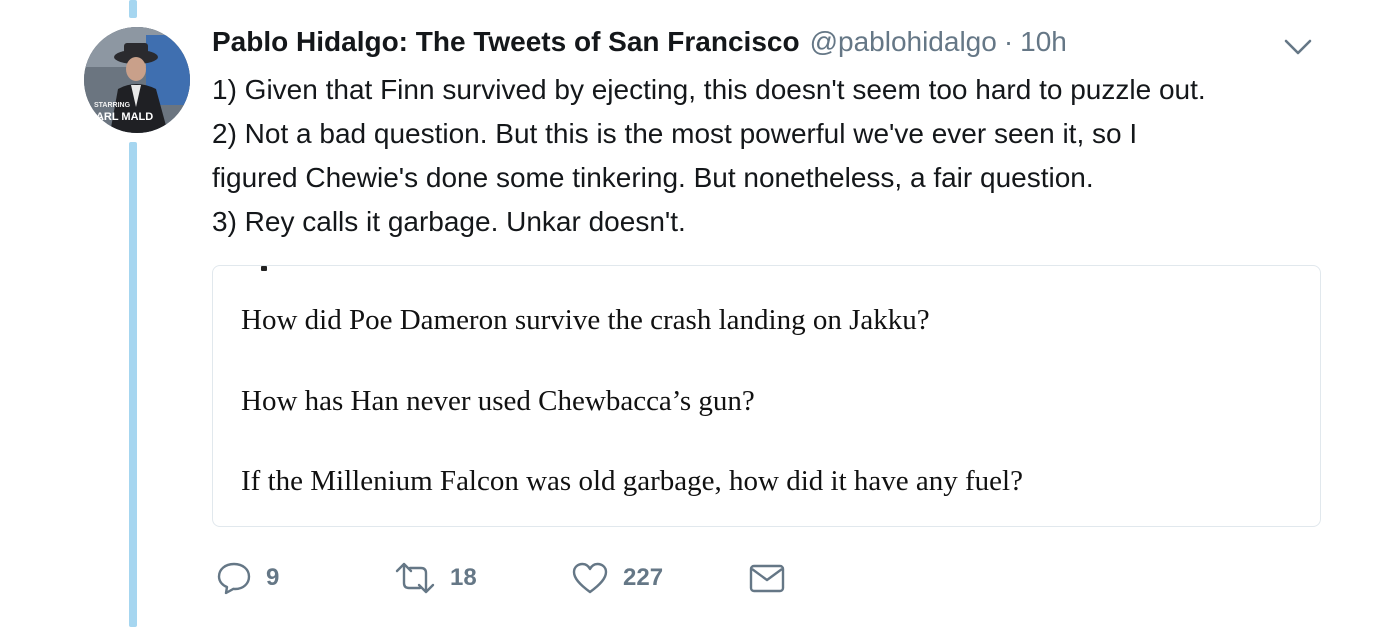 The width and height of the screenshot is (1395, 627). What do you see at coordinates (273, 577) in the screenshot?
I see `reply-count: 9` at bounding box center [273, 577].